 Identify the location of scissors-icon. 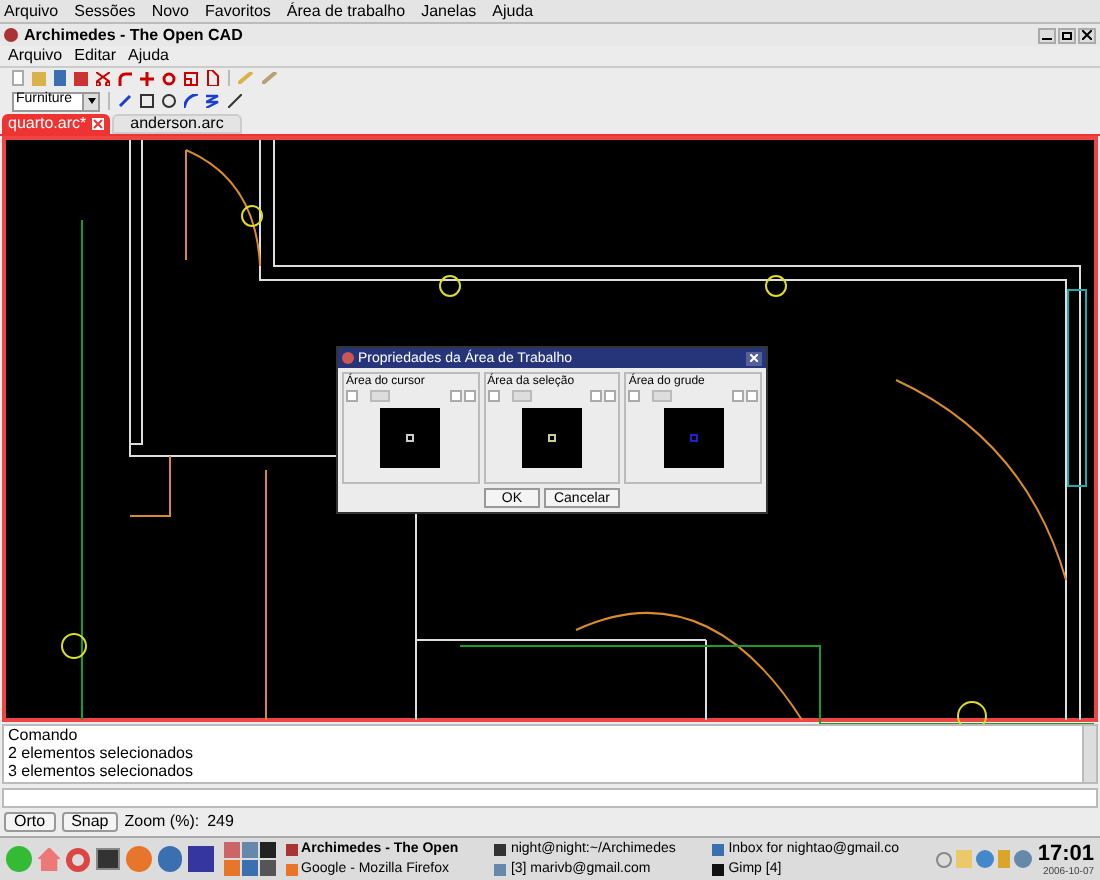
(103, 78).